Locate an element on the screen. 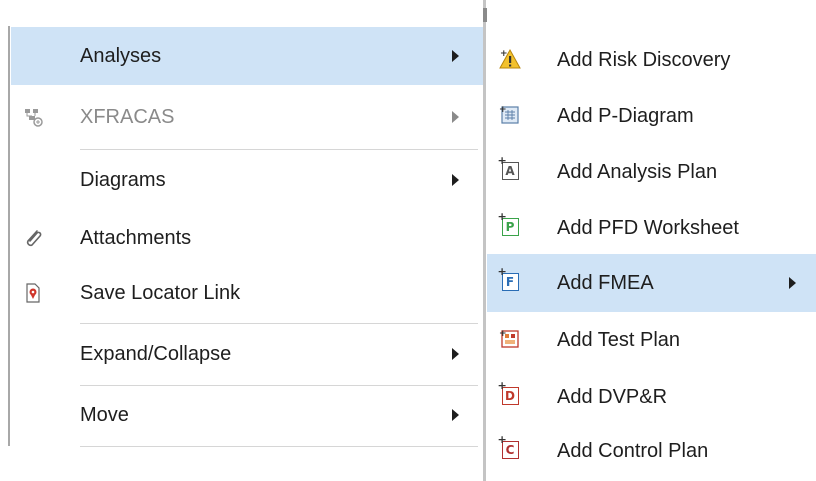 Image resolution: width=816 pixels, height=481 pixels. menu-item-label: Attachments is located at coordinates (136, 238).